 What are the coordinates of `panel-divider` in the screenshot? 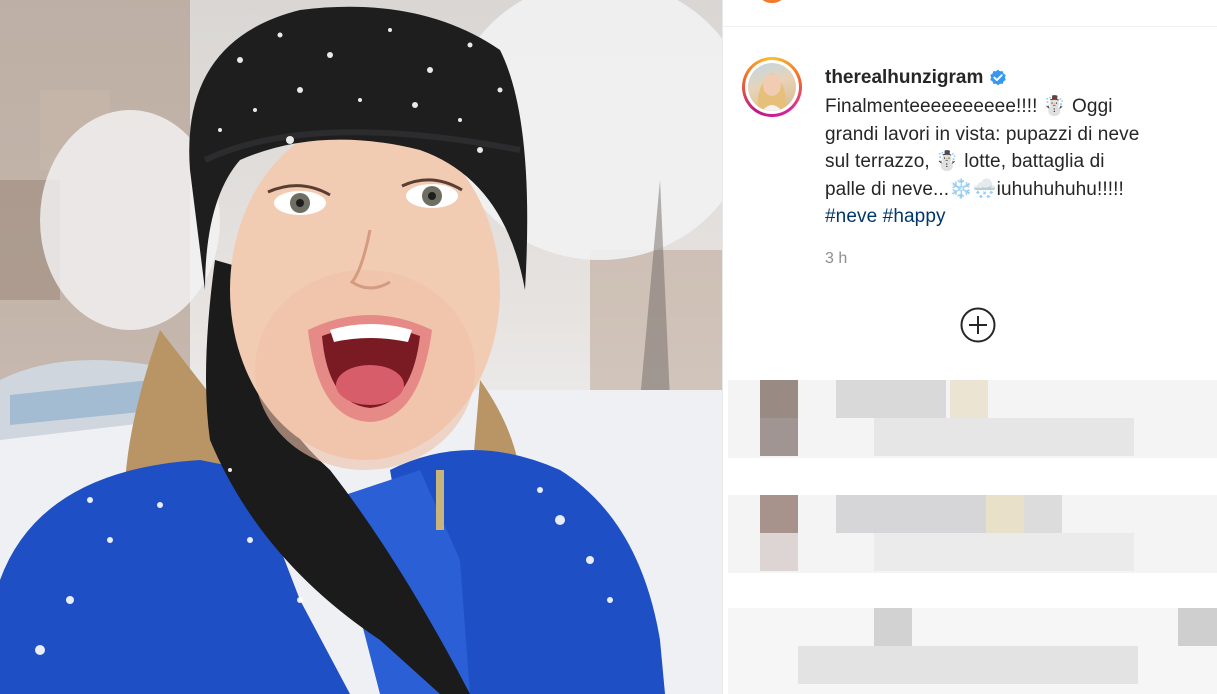 It's located at (722, 347).